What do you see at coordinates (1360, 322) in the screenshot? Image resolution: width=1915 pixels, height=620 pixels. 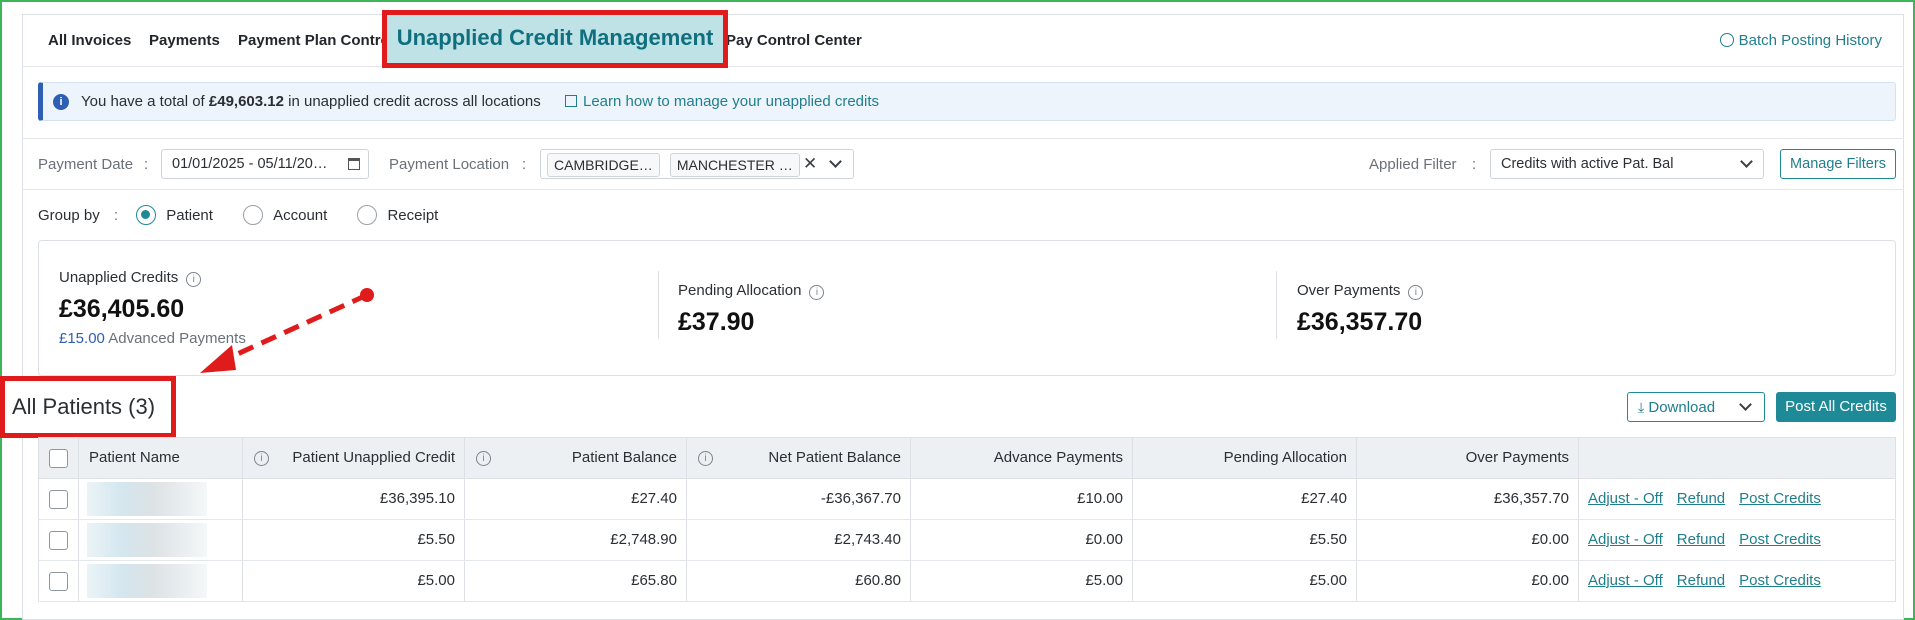 I see `over-payments-value: £36,357.70` at bounding box center [1360, 322].